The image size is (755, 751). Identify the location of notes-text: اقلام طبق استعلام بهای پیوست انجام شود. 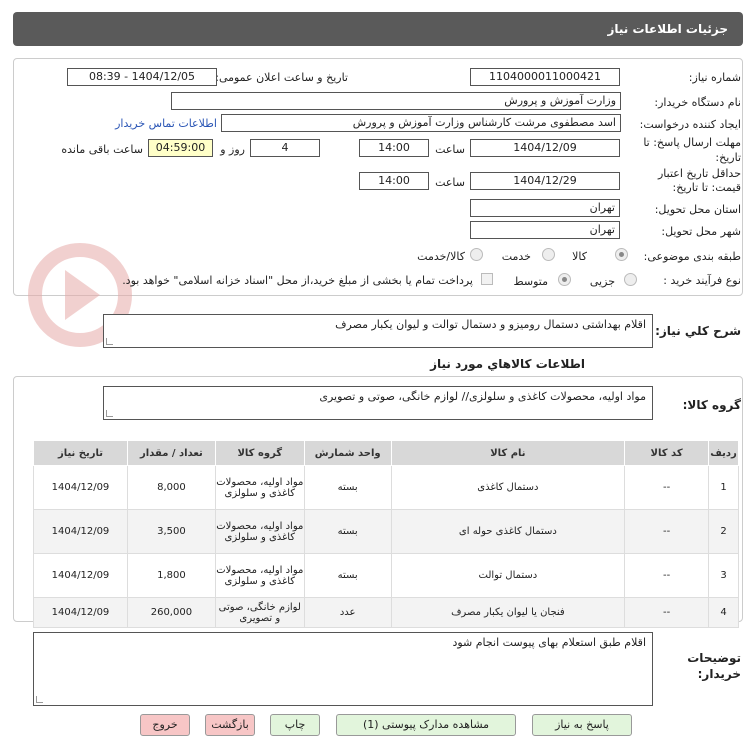
(549, 642).